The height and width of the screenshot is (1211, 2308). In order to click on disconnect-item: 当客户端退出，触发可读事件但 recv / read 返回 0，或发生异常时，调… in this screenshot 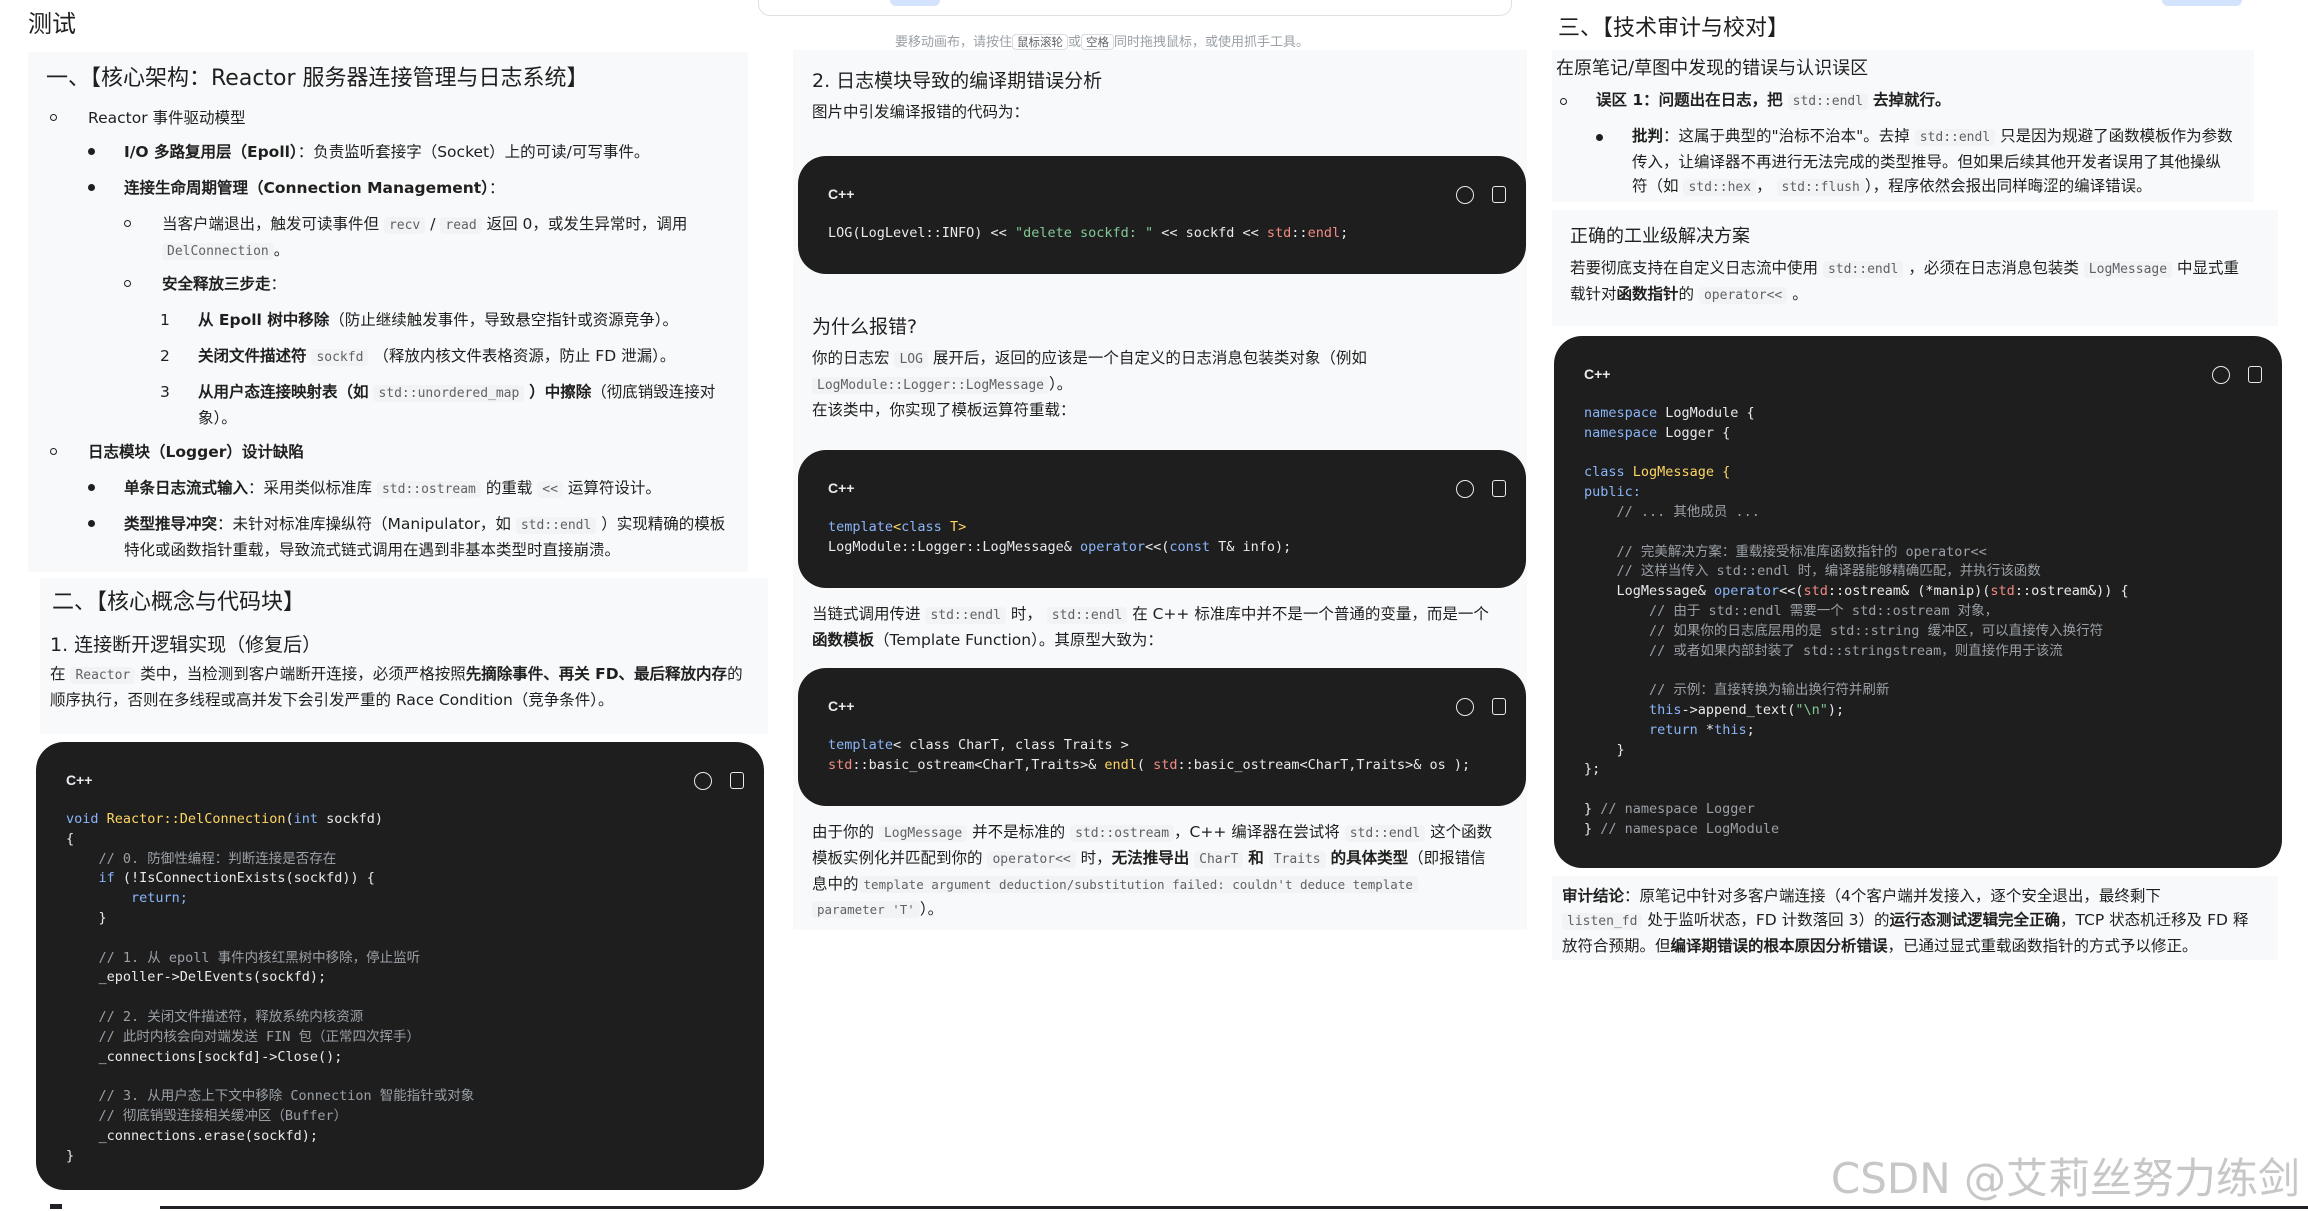, I will do `click(425, 237)`.